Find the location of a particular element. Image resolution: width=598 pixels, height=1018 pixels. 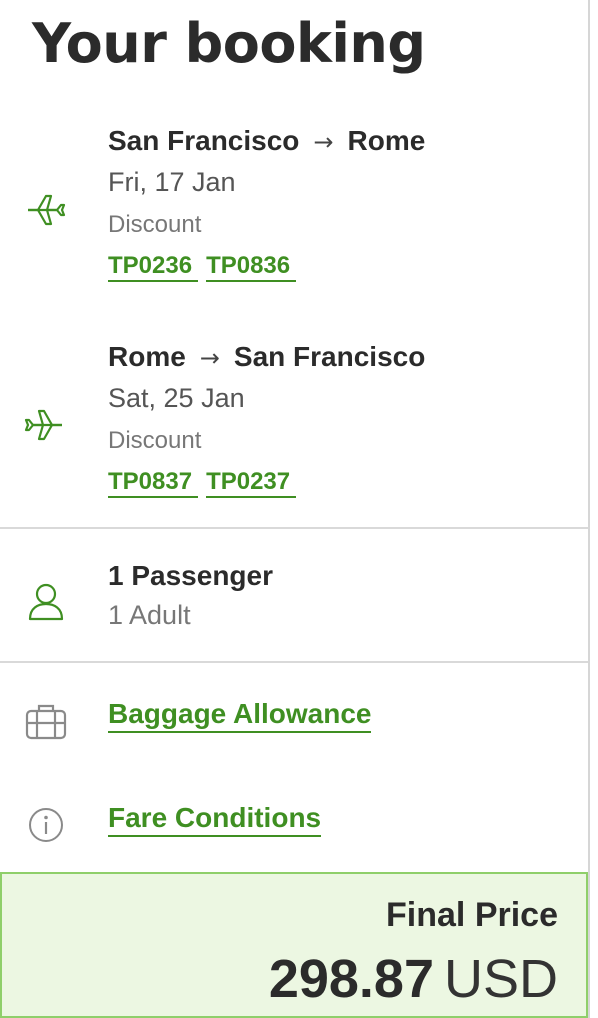

fare-conditions-link: Fare Conditions is located at coordinates (215, 819).